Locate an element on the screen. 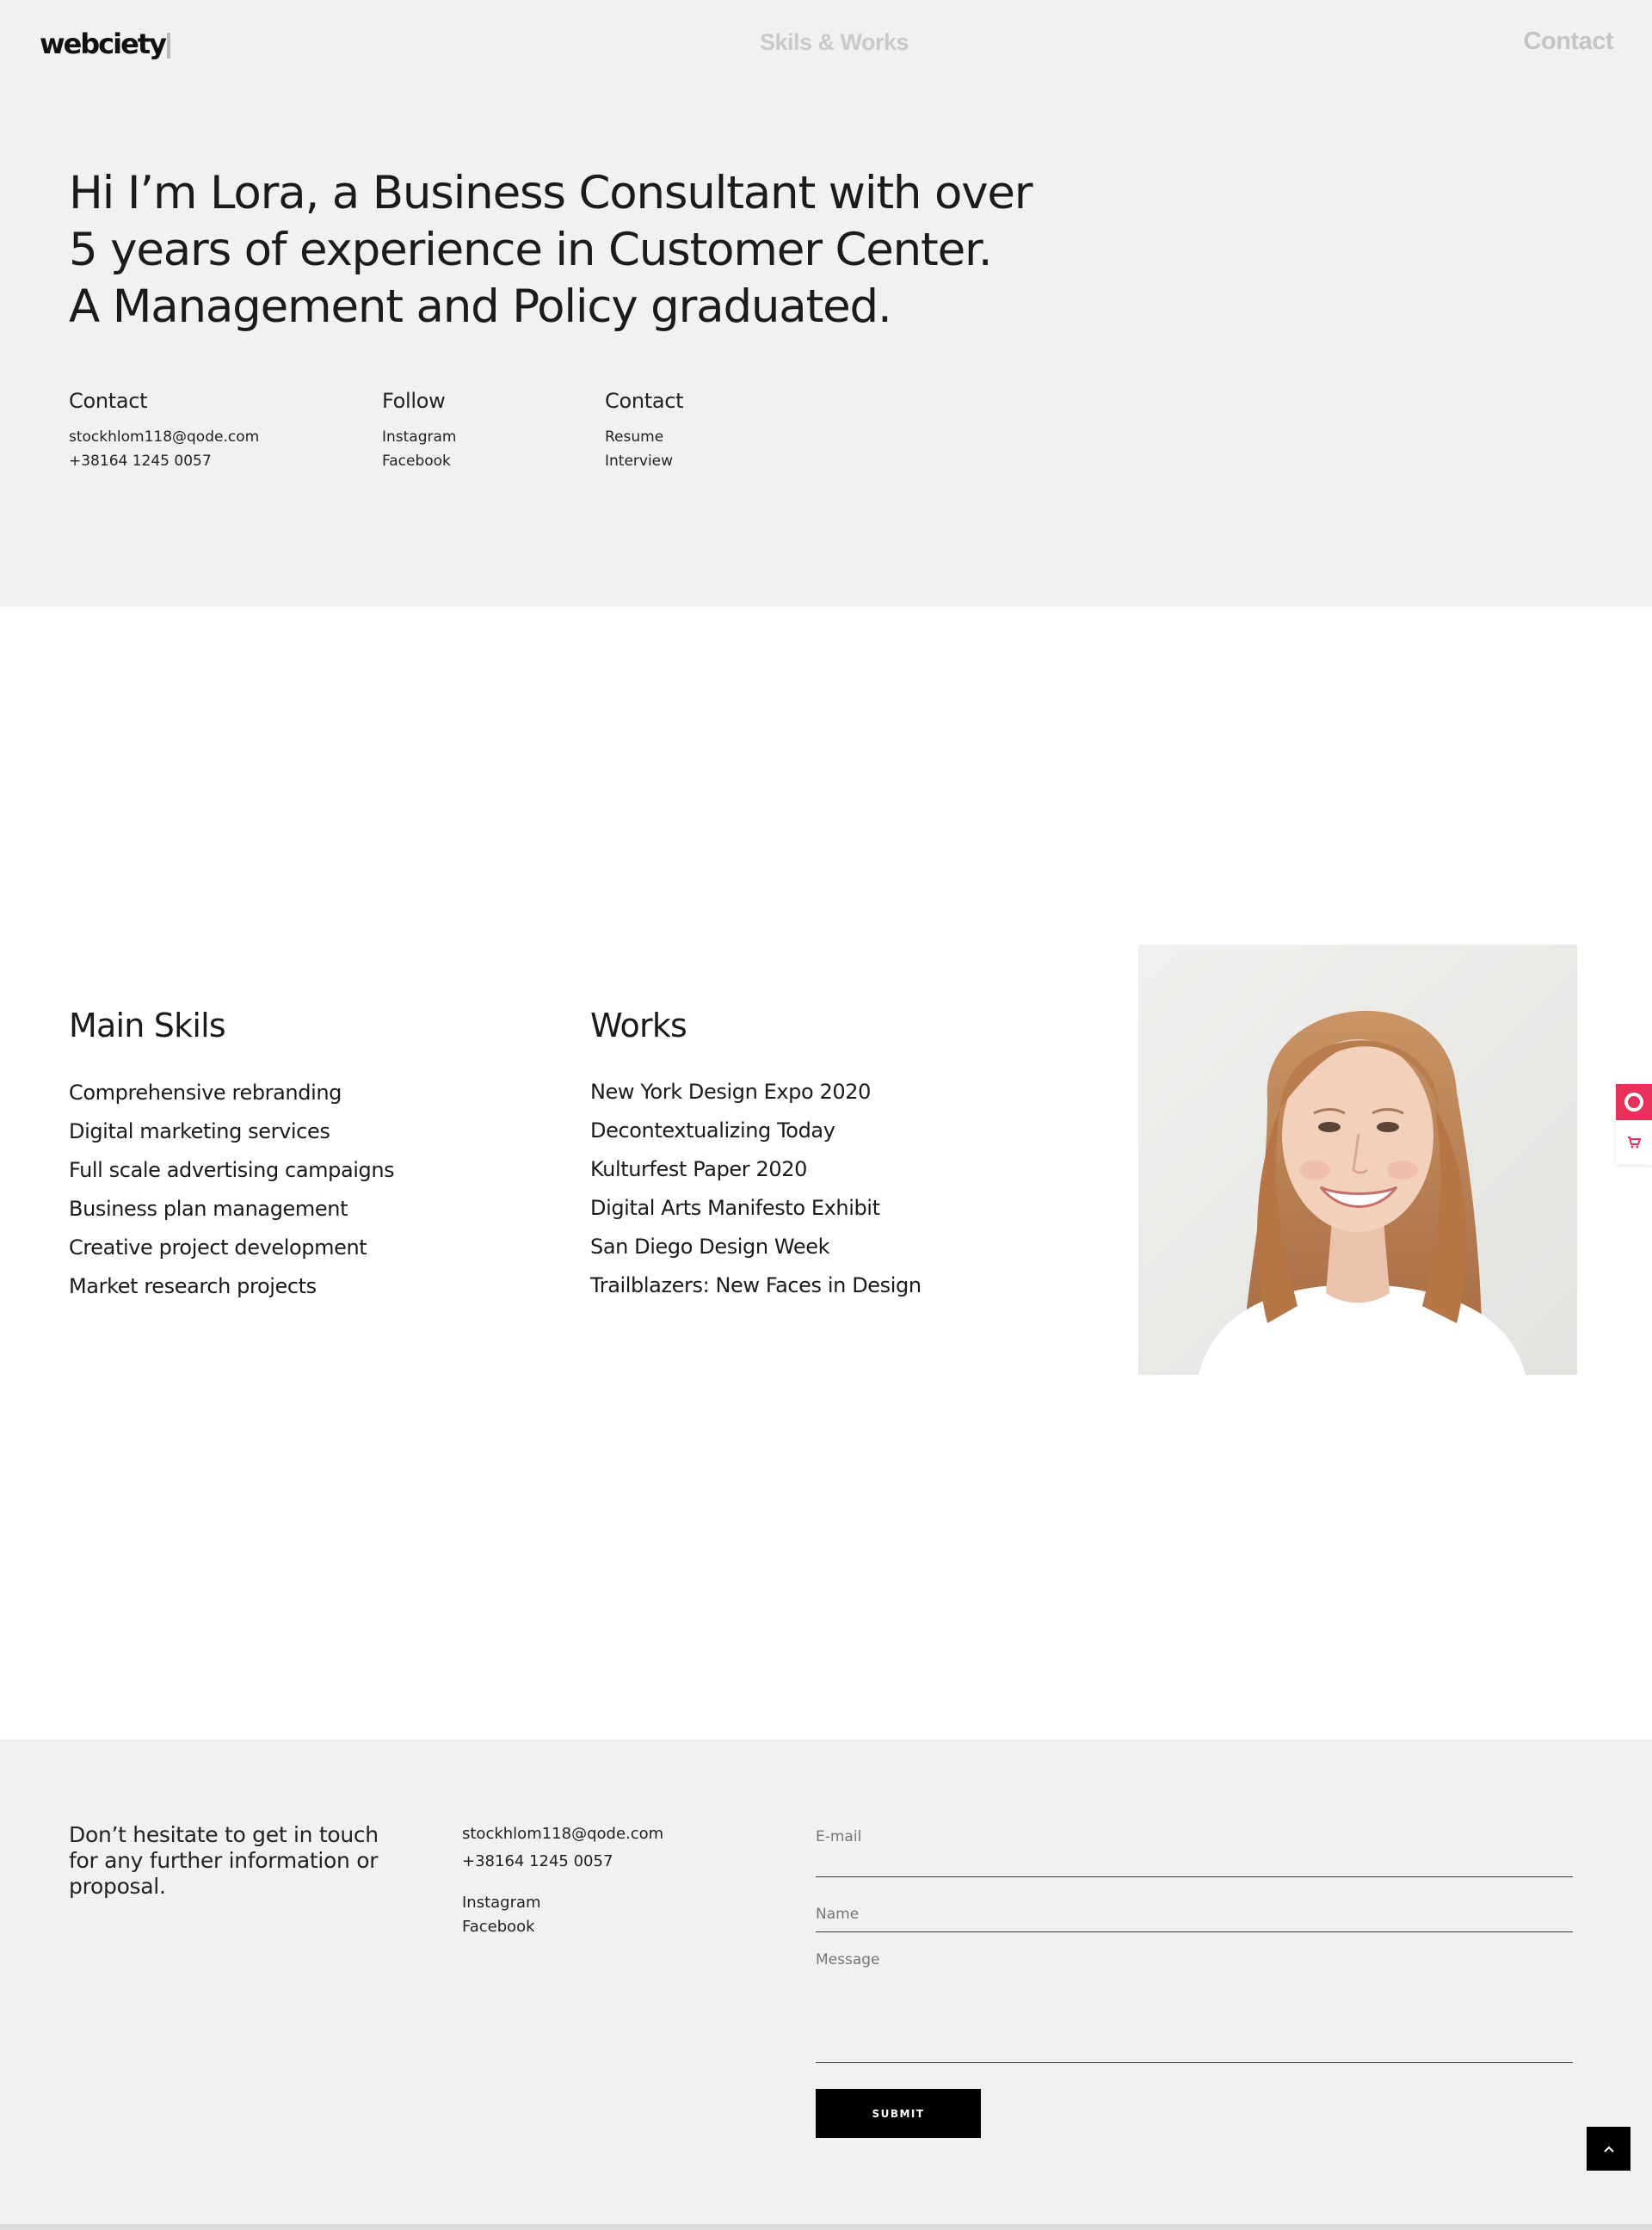  list-item: Decontextualizing Today is located at coordinates (756, 1131).